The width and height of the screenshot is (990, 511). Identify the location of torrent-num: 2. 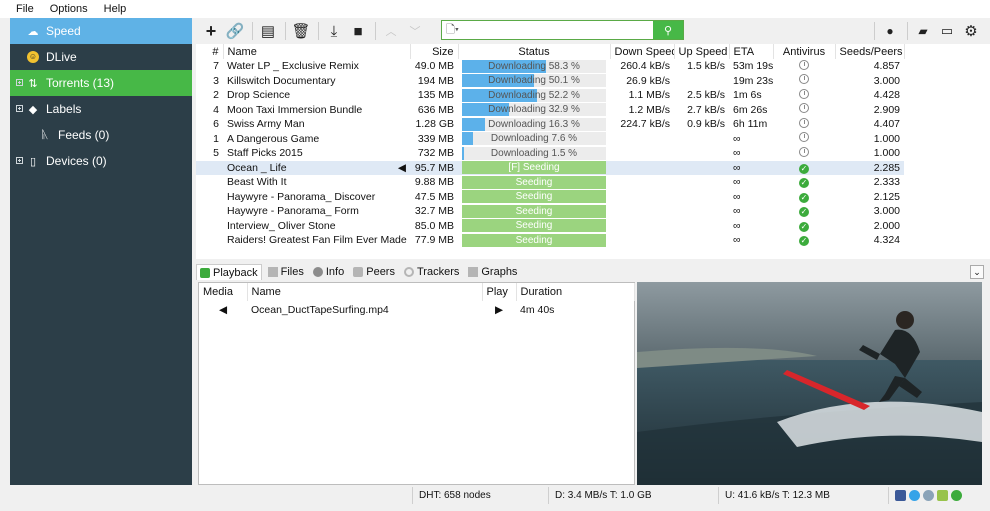
(216, 95).